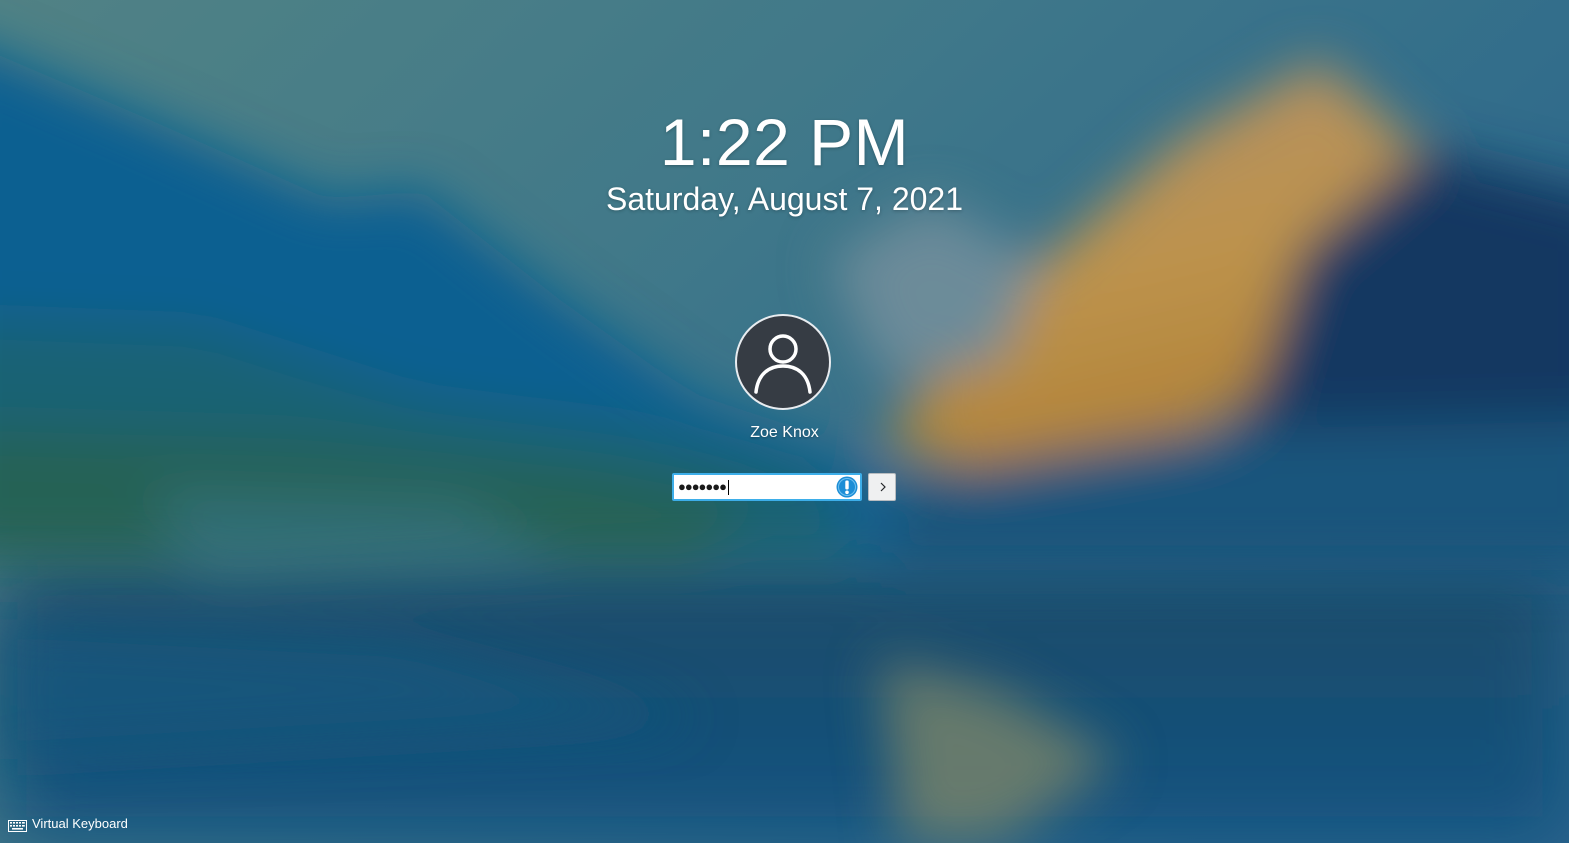 The height and width of the screenshot is (843, 1569). I want to click on chevron-right-icon, so click(883, 487).